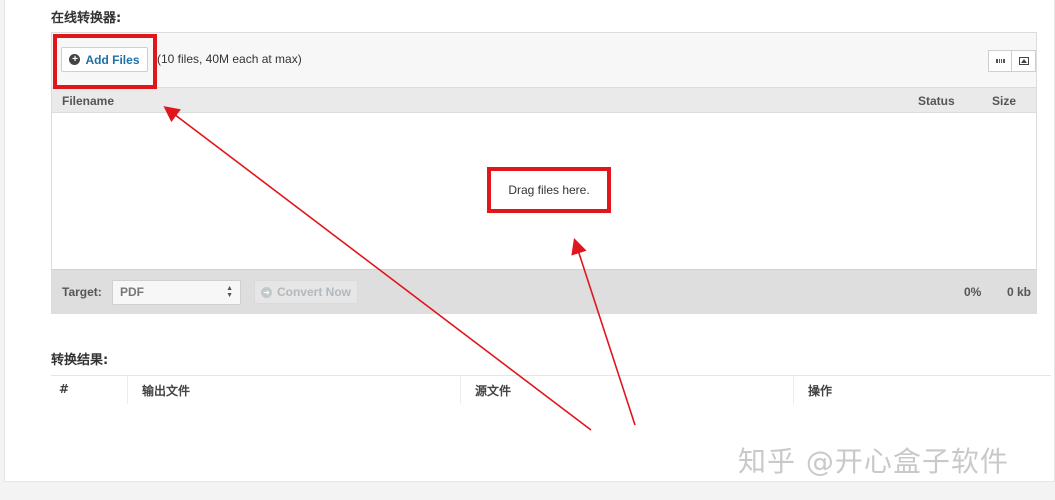 This screenshot has height=500, width=1055. I want to click on total-size: 0 kb, so click(1019, 292).